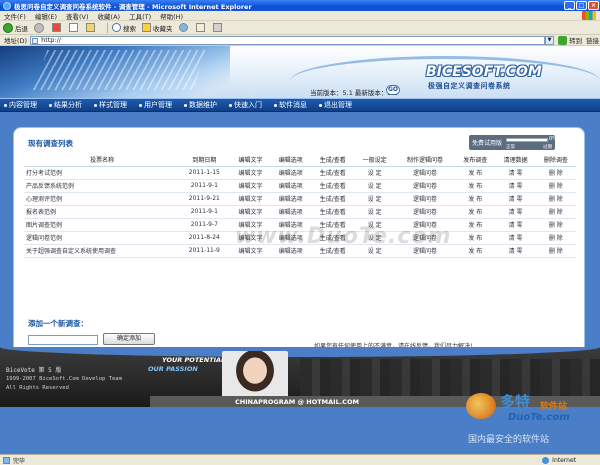 This screenshot has height=465, width=600. I want to click on trial-progress-bar, so click(527, 140).